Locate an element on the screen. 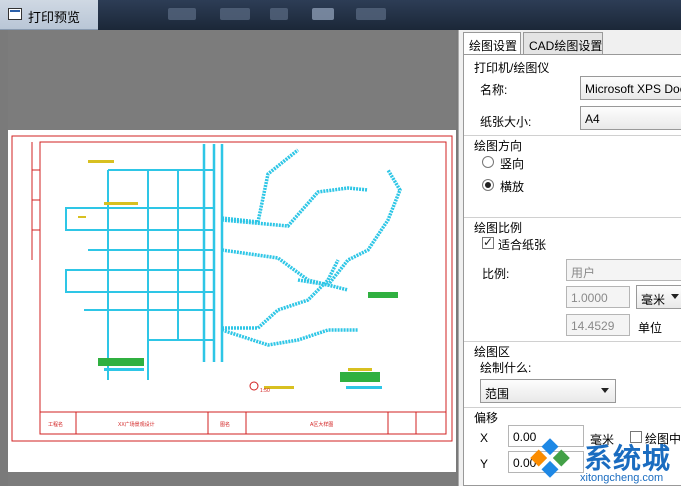  scale-note: 1:50 is located at coordinates (265, 391).